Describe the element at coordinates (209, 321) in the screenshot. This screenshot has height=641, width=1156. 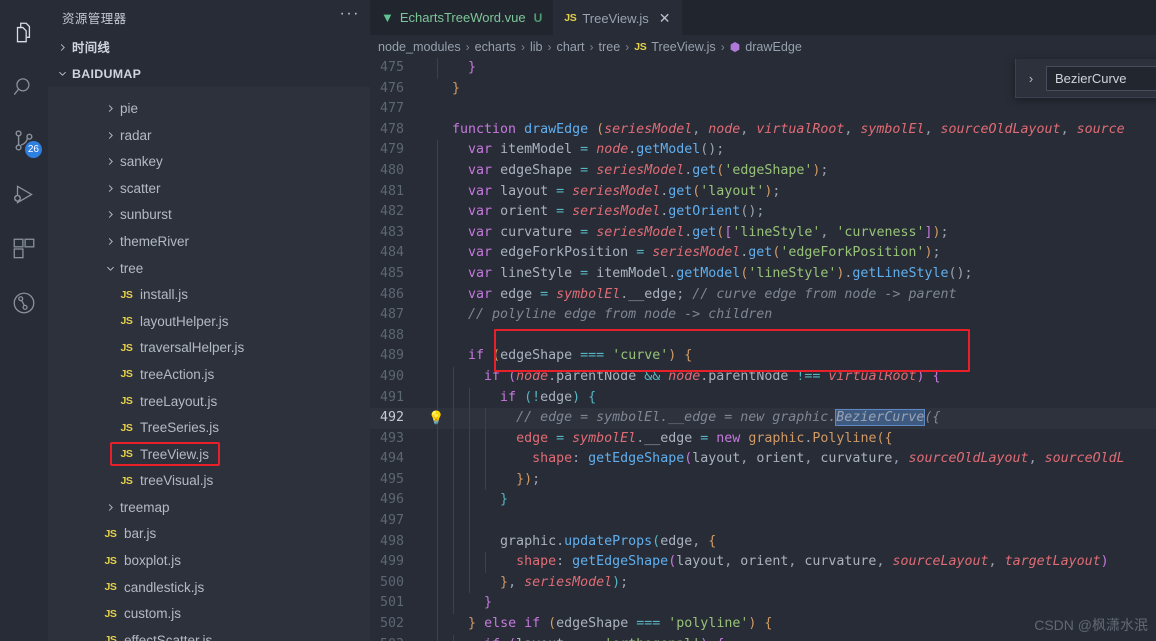
I see `tree-row: JS layoutHelper.js` at that location.